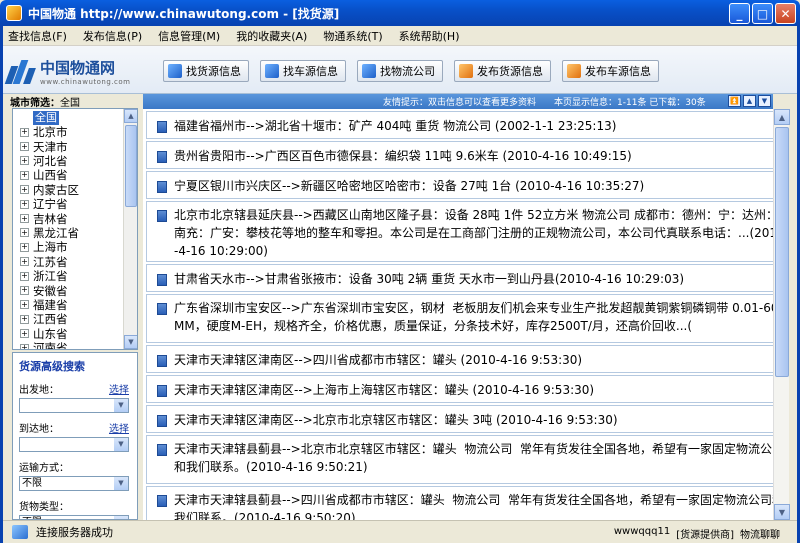 This screenshot has height=543, width=800. What do you see at coordinates (37, 36) in the screenshot?
I see `menu-find: 查找信息(F)` at bounding box center [37, 36].